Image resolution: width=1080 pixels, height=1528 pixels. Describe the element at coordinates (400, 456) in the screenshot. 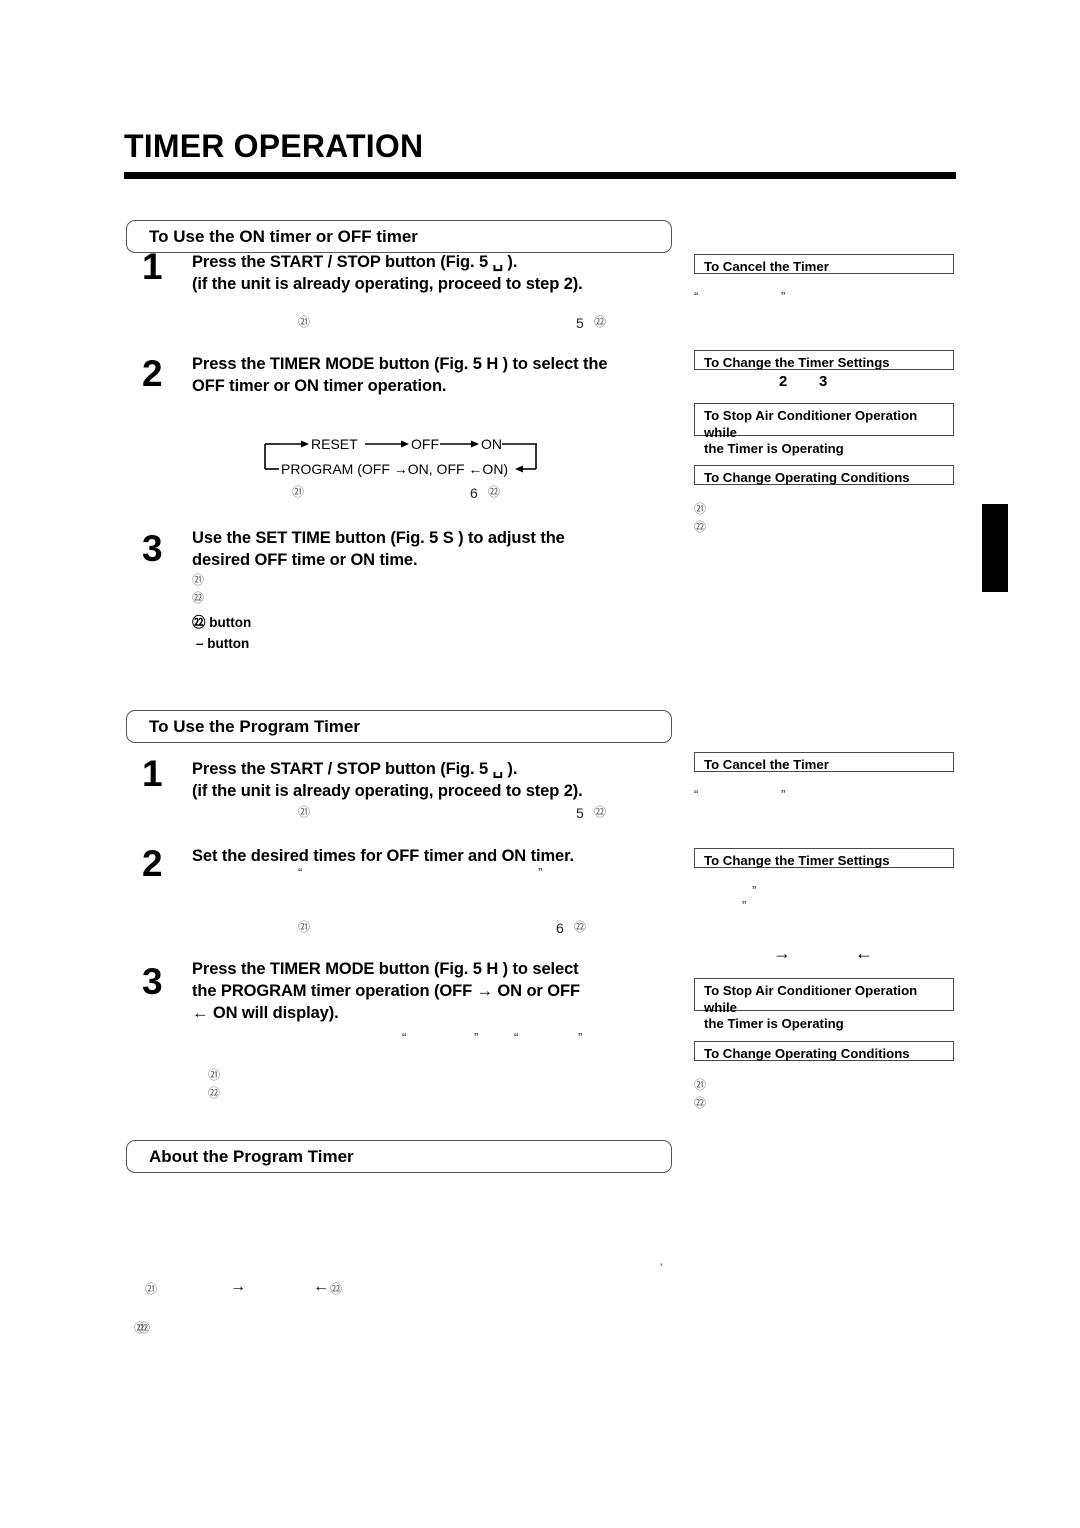

I see `flow-diagram-svg: RESET OFF ON PROGRAM (OFF →ON, OFF ←ON)` at that location.